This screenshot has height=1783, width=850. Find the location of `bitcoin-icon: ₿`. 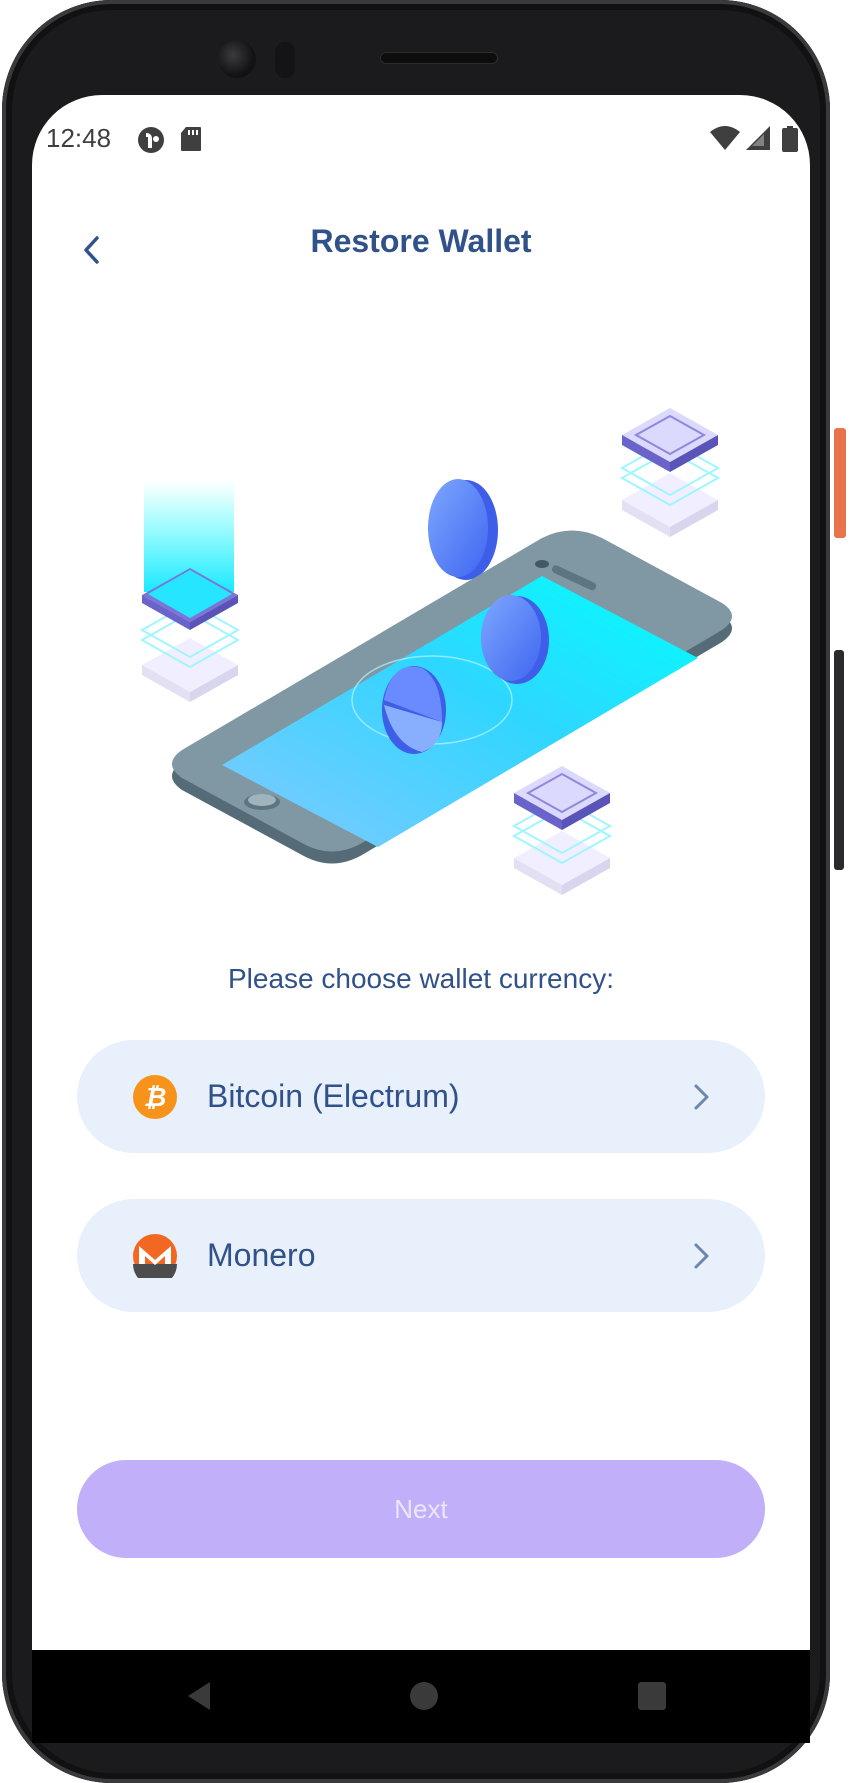

bitcoin-icon: ₿ is located at coordinates (155, 1097).